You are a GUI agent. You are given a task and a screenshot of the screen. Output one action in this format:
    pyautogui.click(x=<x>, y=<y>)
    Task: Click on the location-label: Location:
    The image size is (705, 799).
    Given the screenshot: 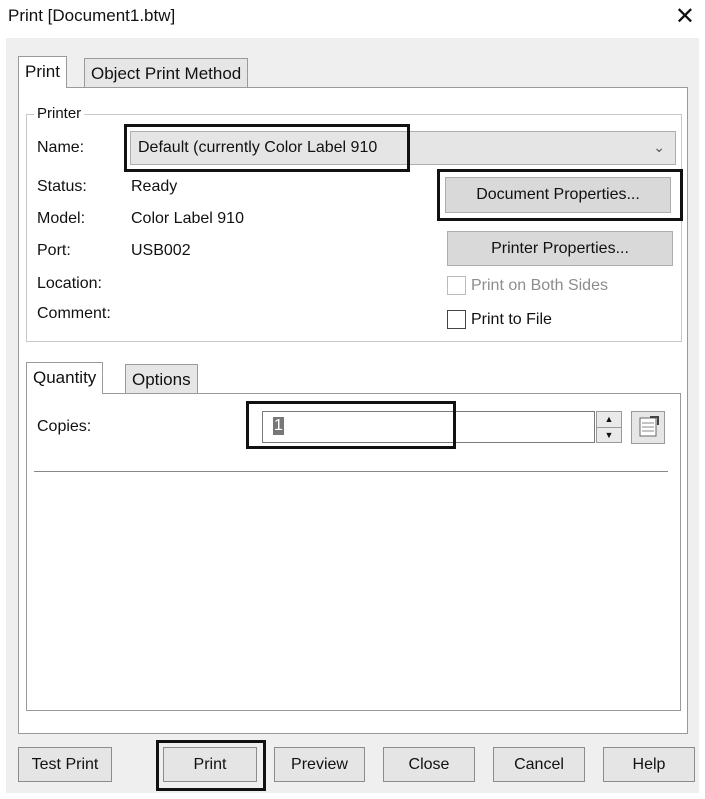 What is the action you would take?
    pyautogui.click(x=69, y=283)
    